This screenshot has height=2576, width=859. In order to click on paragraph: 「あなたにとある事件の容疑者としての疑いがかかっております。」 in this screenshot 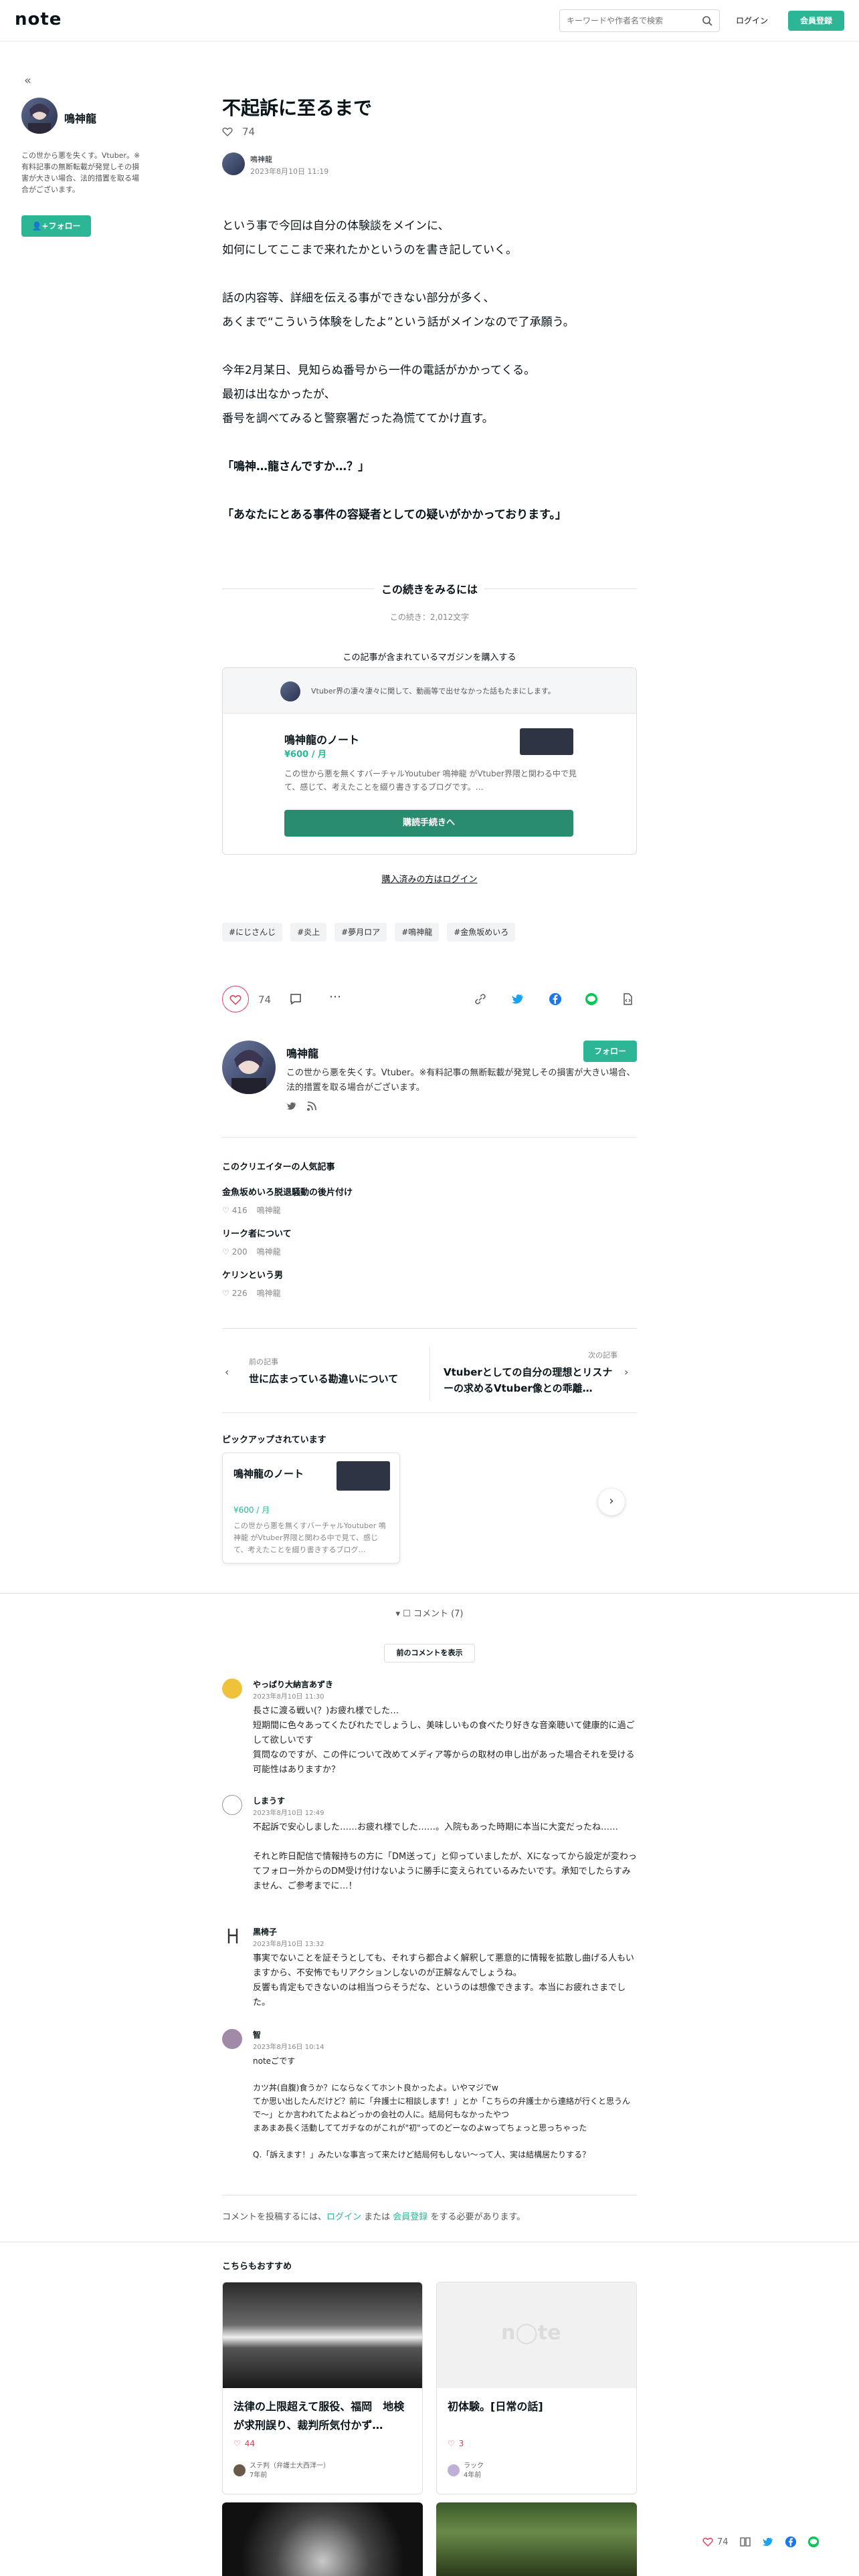, I will do `click(394, 515)`.